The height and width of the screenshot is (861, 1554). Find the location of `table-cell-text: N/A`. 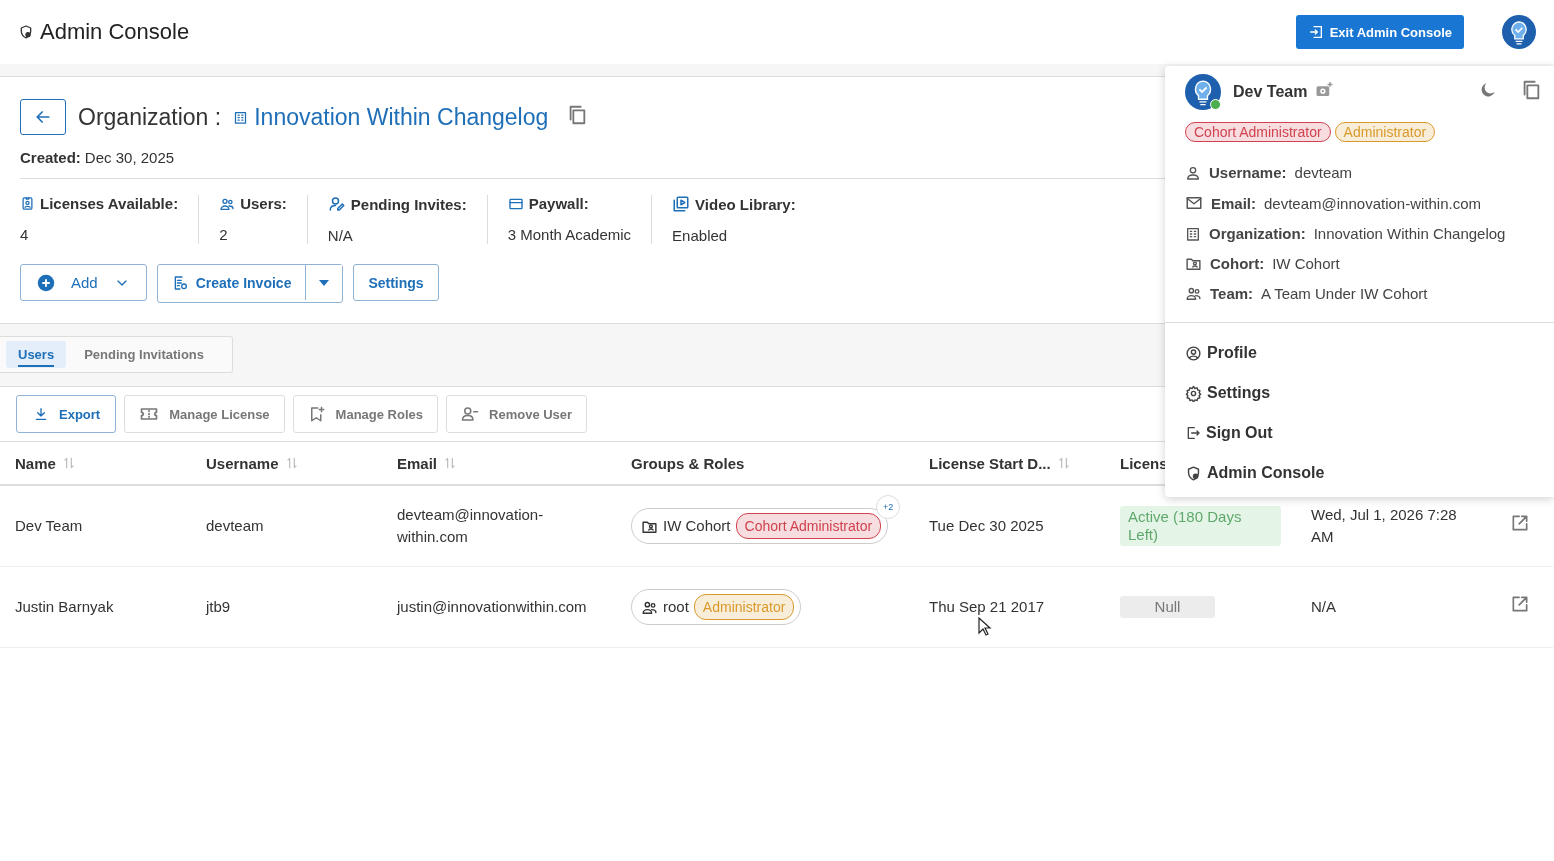

table-cell-text: N/A is located at coordinates (1324, 607).